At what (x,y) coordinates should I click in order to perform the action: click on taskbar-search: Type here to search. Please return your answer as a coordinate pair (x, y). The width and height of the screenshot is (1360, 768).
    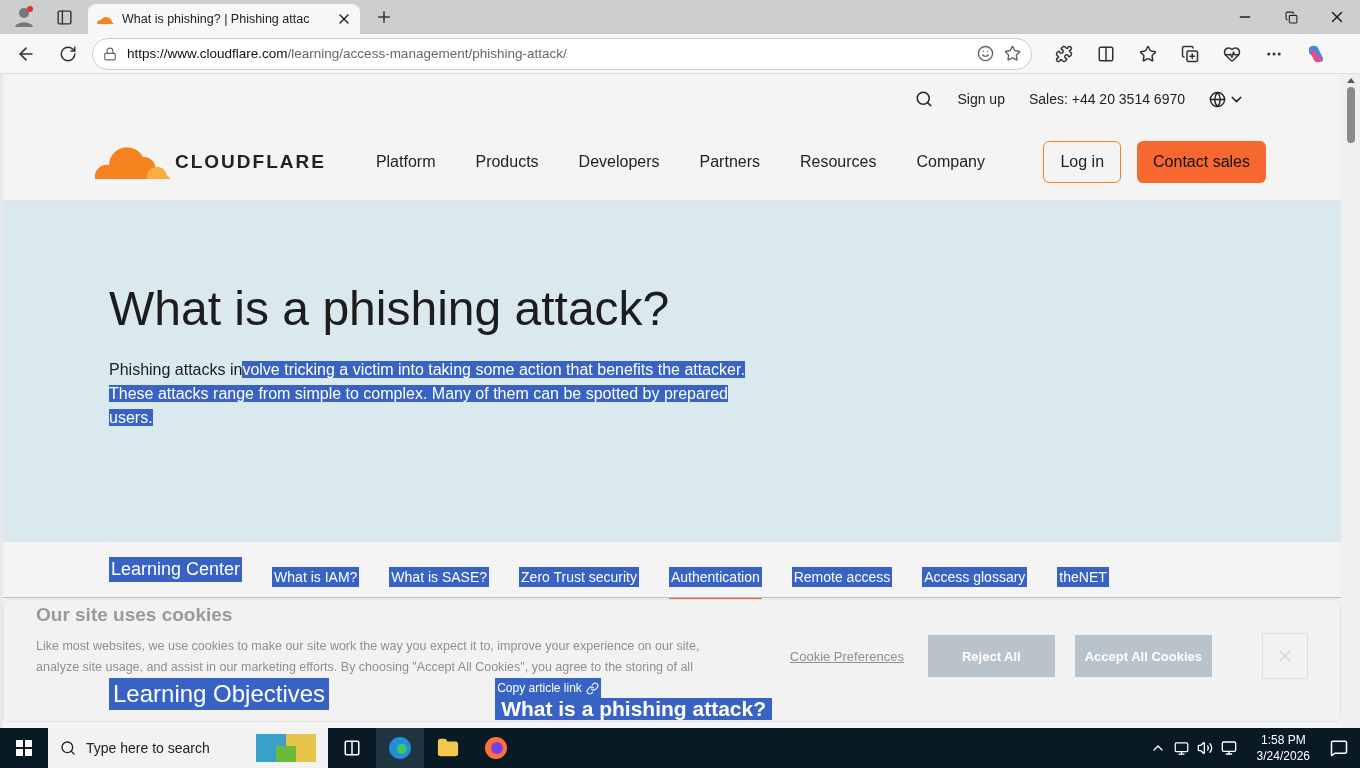
    Looking at the image, I should click on (188, 748).